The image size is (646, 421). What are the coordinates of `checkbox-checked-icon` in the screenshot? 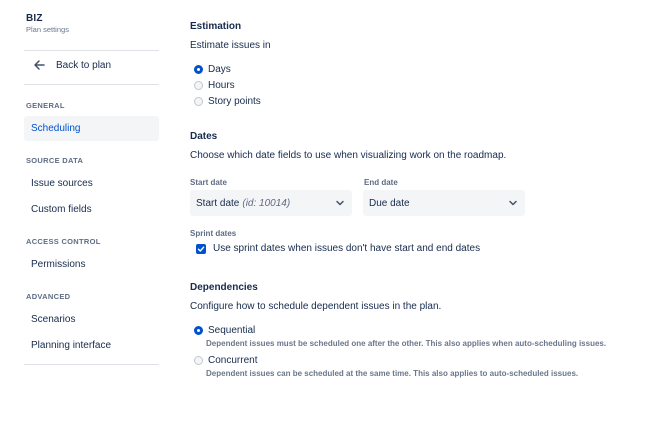 It's located at (201, 248).